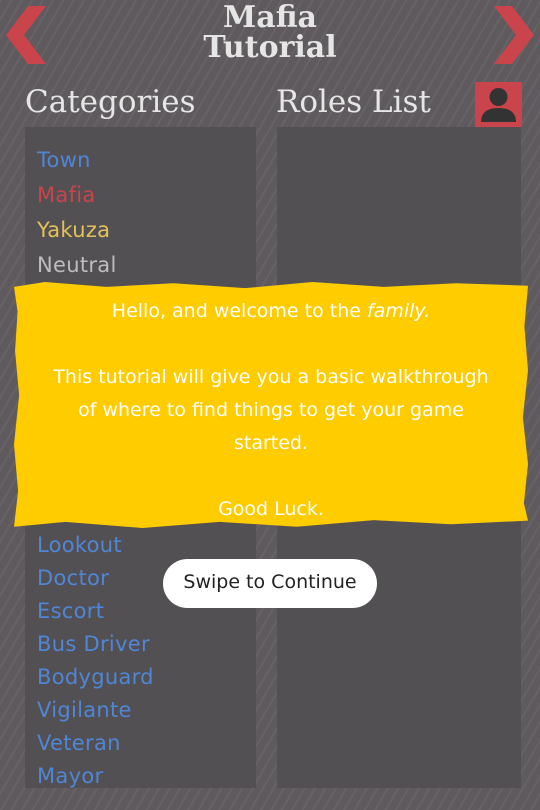 This screenshot has height=810, width=540. I want to click on welcome-text: Hello, and welcome to the, so click(239, 311).